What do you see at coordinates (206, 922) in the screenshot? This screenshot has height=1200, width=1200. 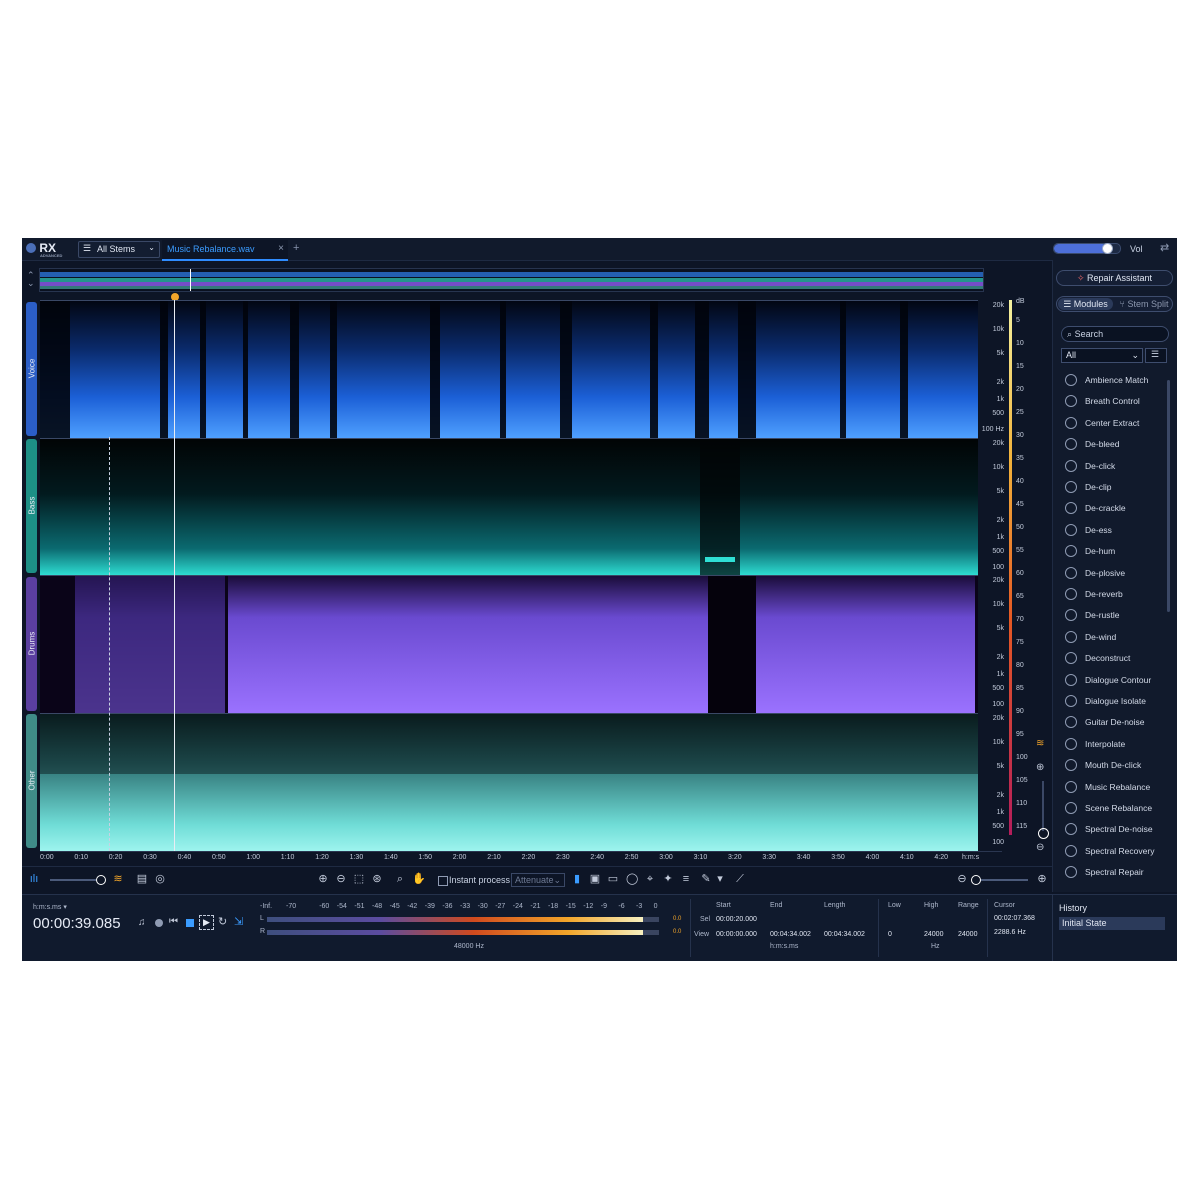 I see `play-selection-icon: ▶` at bounding box center [206, 922].